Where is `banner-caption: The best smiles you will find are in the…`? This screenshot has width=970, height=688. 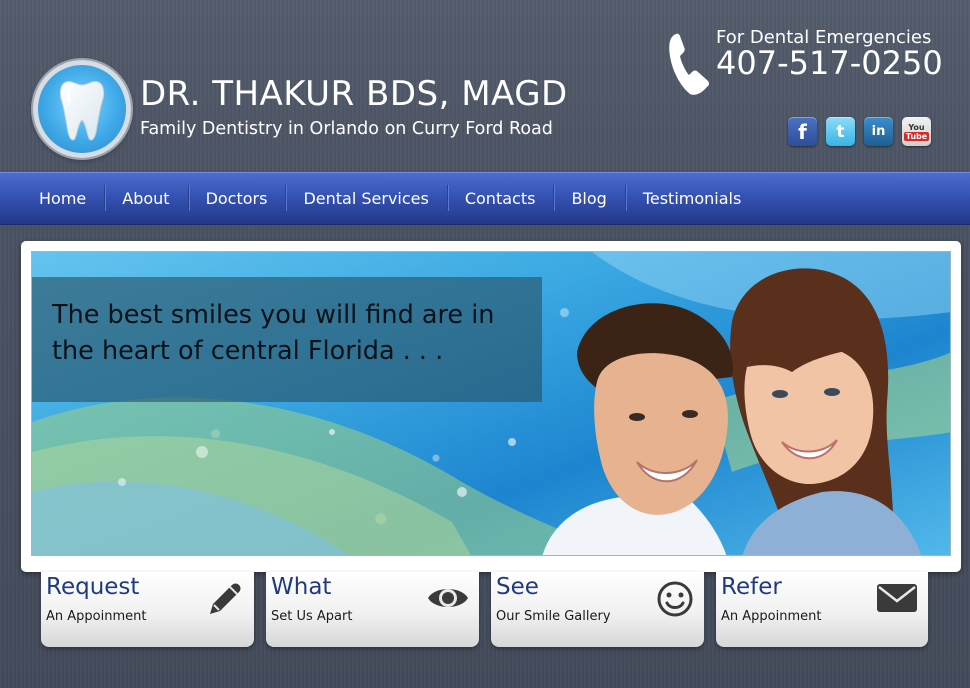 banner-caption: The best smiles you will find are in the… is located at coordinates (287, 339).